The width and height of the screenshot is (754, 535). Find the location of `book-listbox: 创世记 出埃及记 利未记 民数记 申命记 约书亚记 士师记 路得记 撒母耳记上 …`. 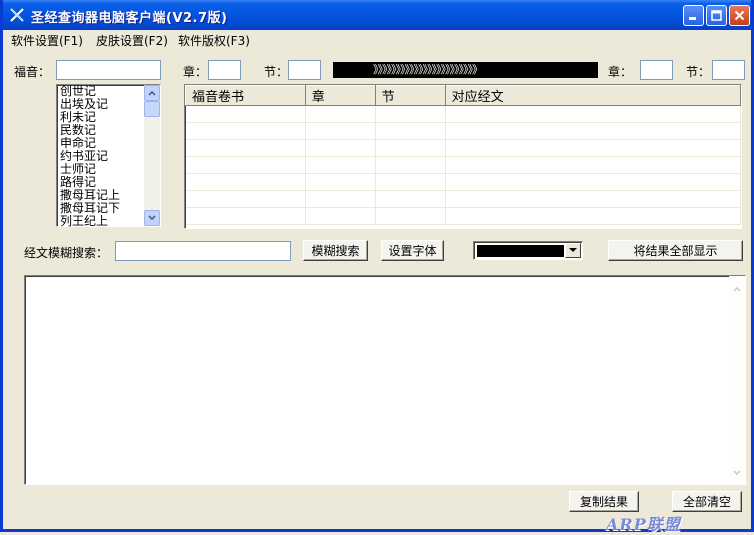

book-listbox: 创世记 出埃及记 利未记 民数记 申命记 约书亚记 士师记 路得记 撒母耳记上 … is located at coordinates (108, 156).